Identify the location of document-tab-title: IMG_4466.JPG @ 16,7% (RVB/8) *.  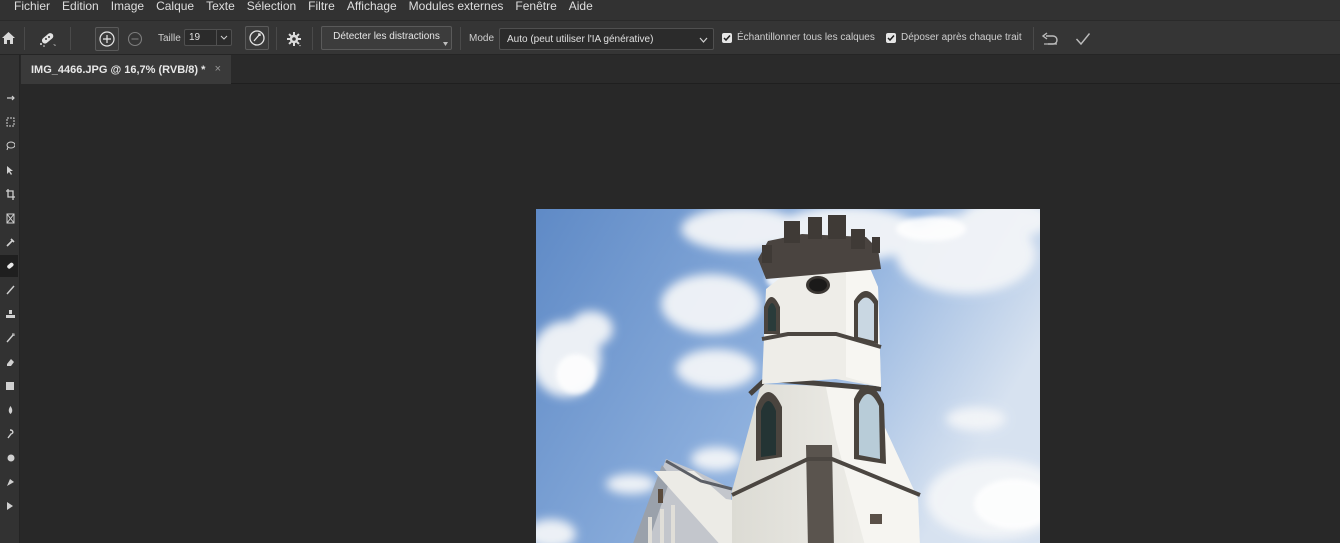
(118, 69).